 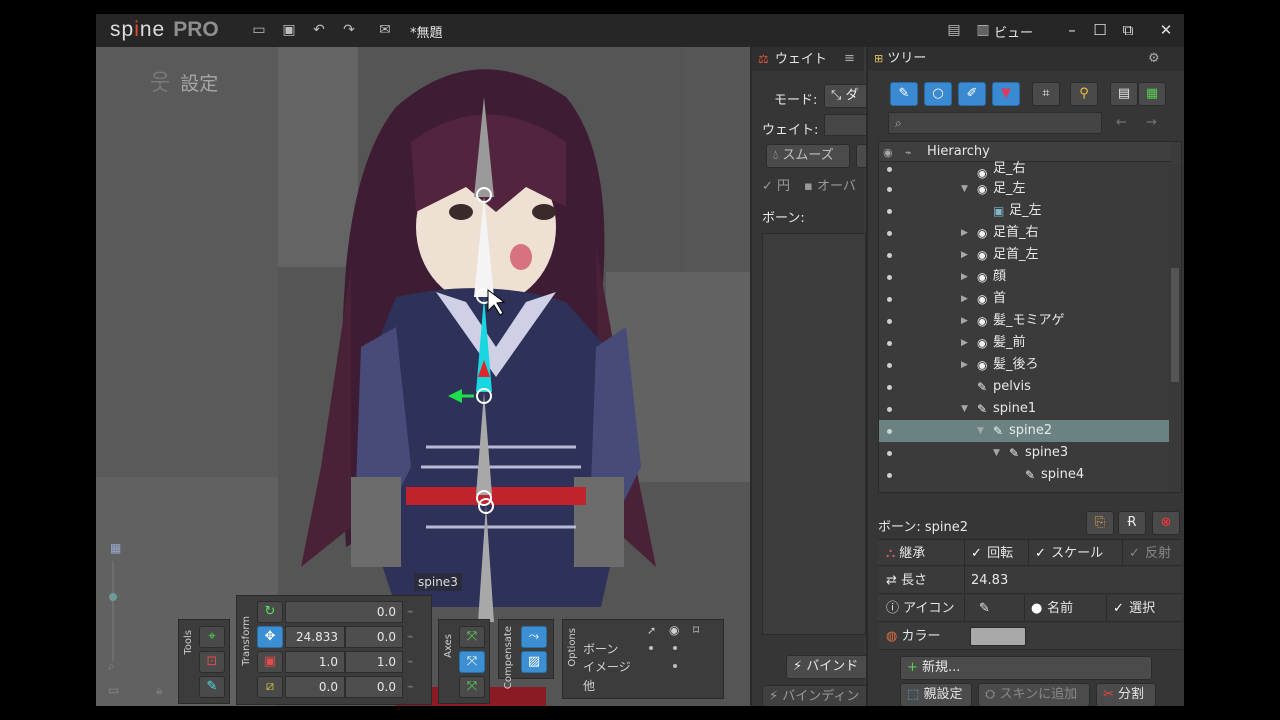 What do you see at coordinates (994, 608) in the screenshot?
I see `bone-icon-picker: ✎` at bounding box center [994, 608].